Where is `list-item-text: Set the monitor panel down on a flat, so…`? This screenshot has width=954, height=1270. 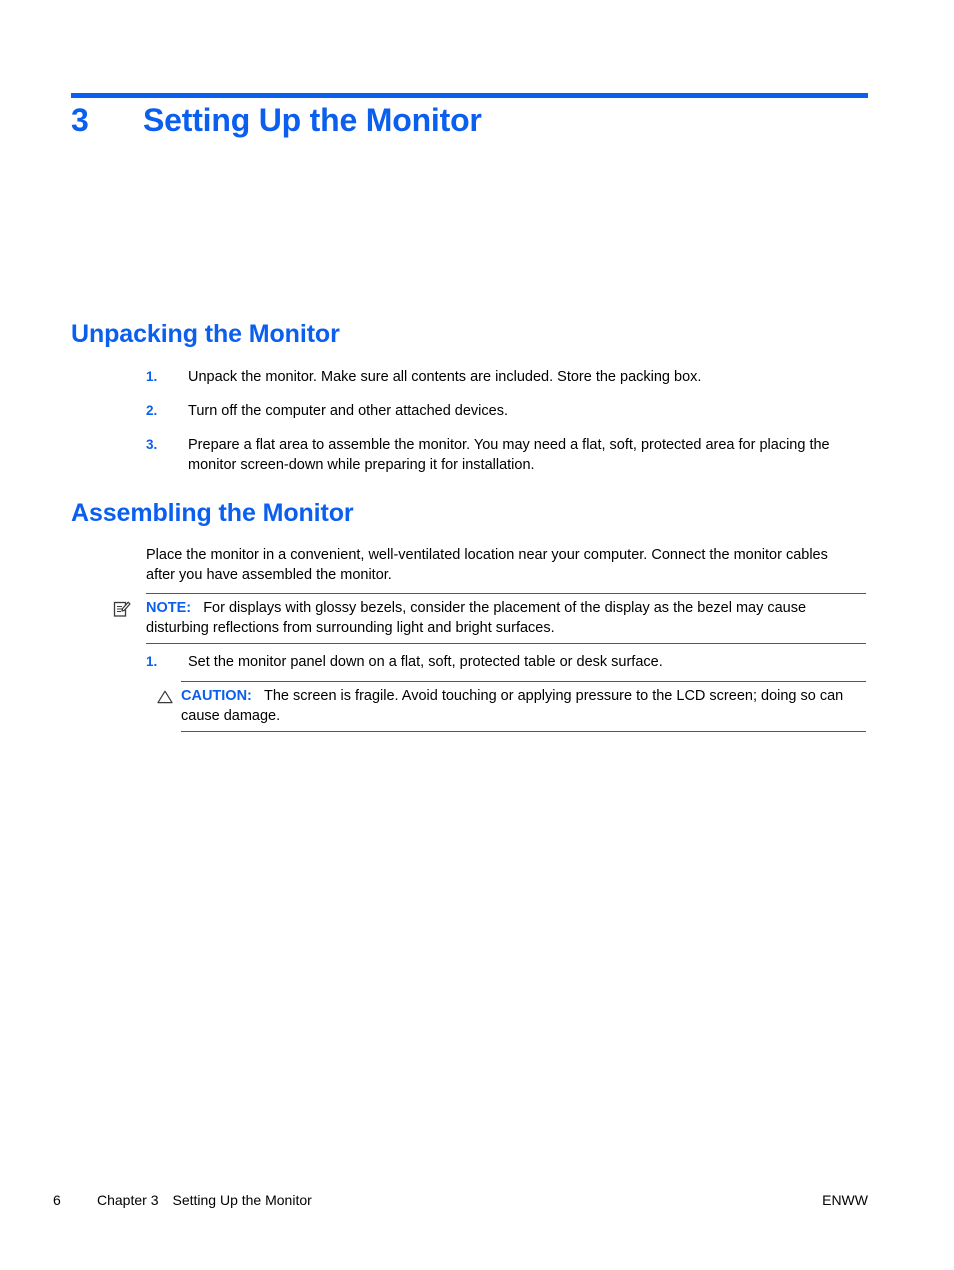 list-item-text: Set the monitor panel down on a flat, so… is located at coordinates (425, 662).